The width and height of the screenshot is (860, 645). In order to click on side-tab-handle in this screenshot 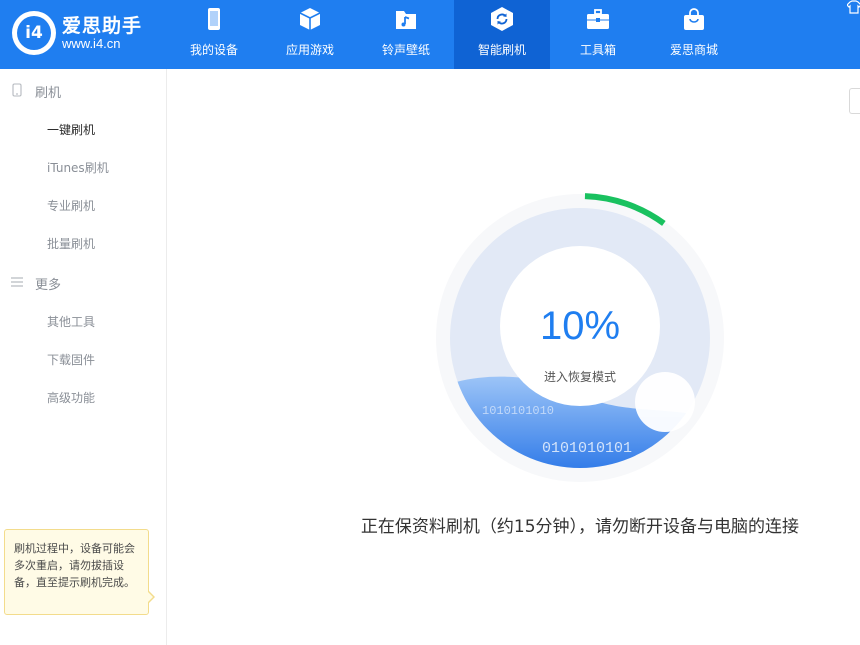, I will do `click(854, 101)`.